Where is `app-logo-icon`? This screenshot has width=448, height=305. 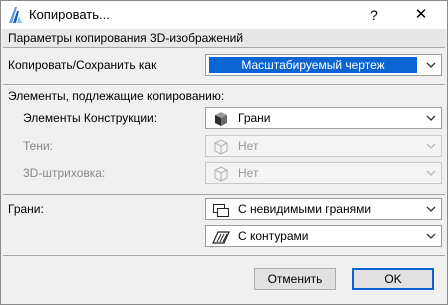 app-logo-icon is located at coordinates (15, 15).